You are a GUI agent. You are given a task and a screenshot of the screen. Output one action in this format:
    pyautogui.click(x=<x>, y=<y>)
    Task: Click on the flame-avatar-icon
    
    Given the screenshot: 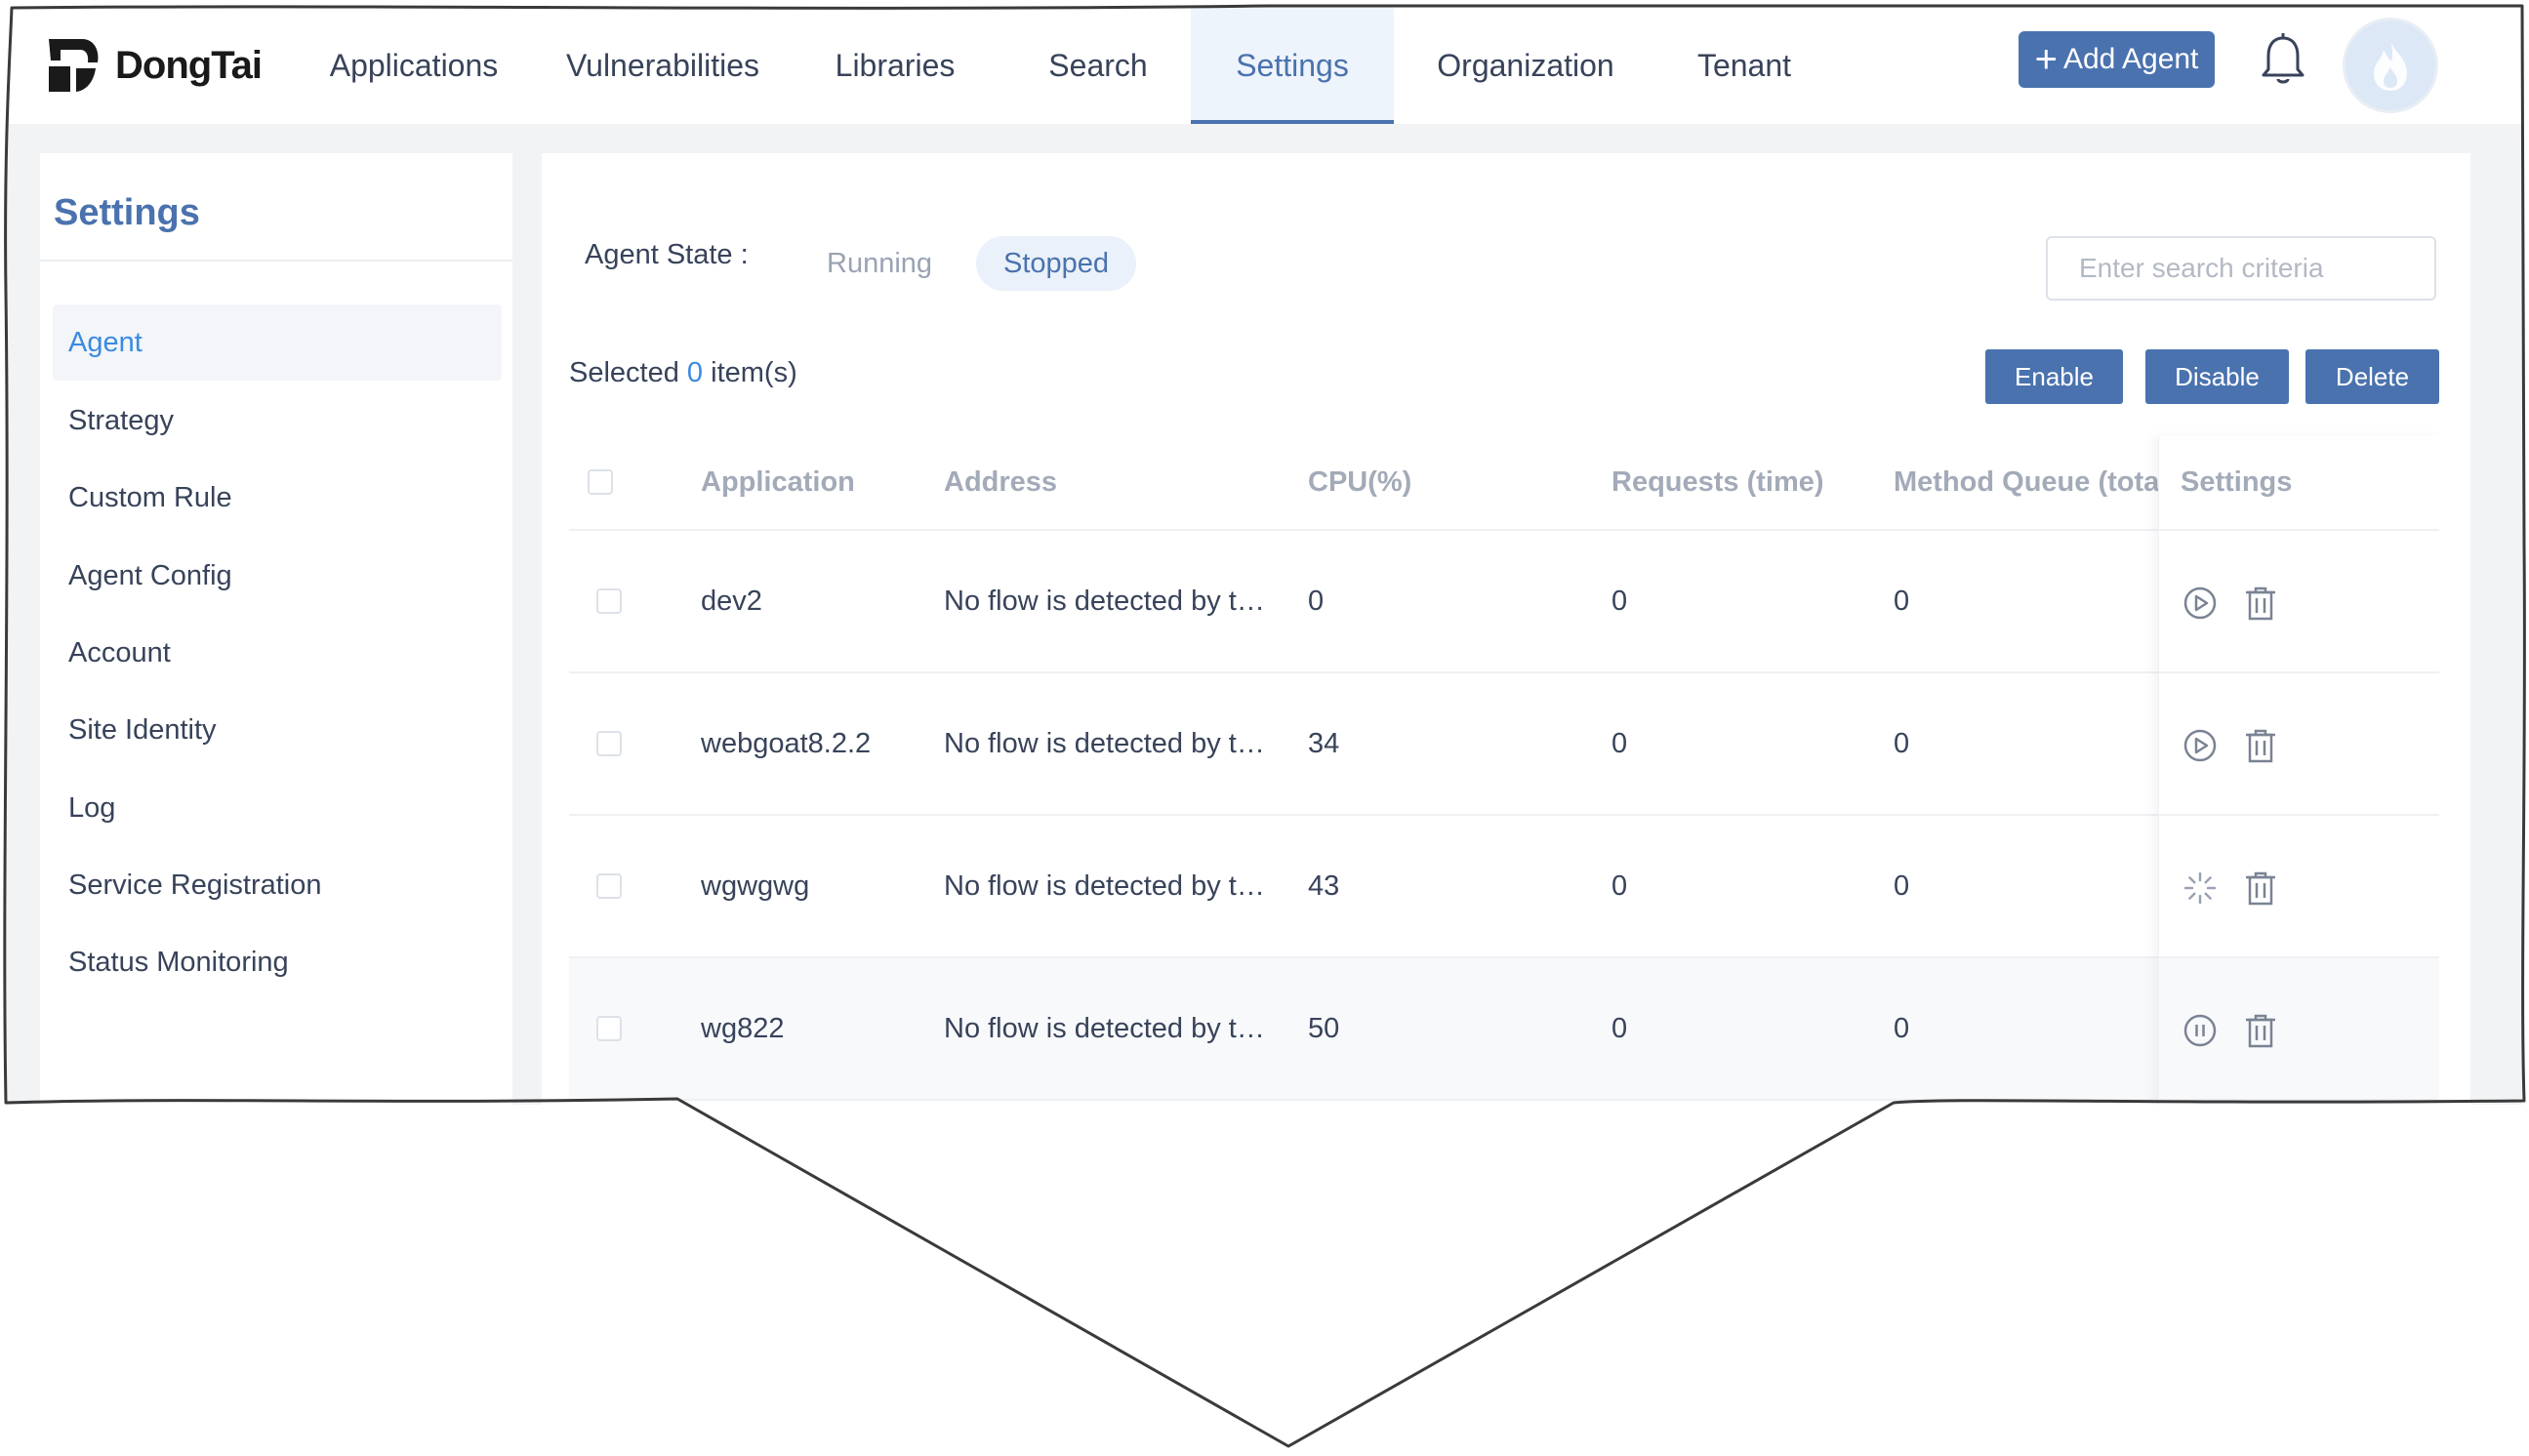 What is the action you would take?
    pyautogui.click(x=2390, y=65)
    